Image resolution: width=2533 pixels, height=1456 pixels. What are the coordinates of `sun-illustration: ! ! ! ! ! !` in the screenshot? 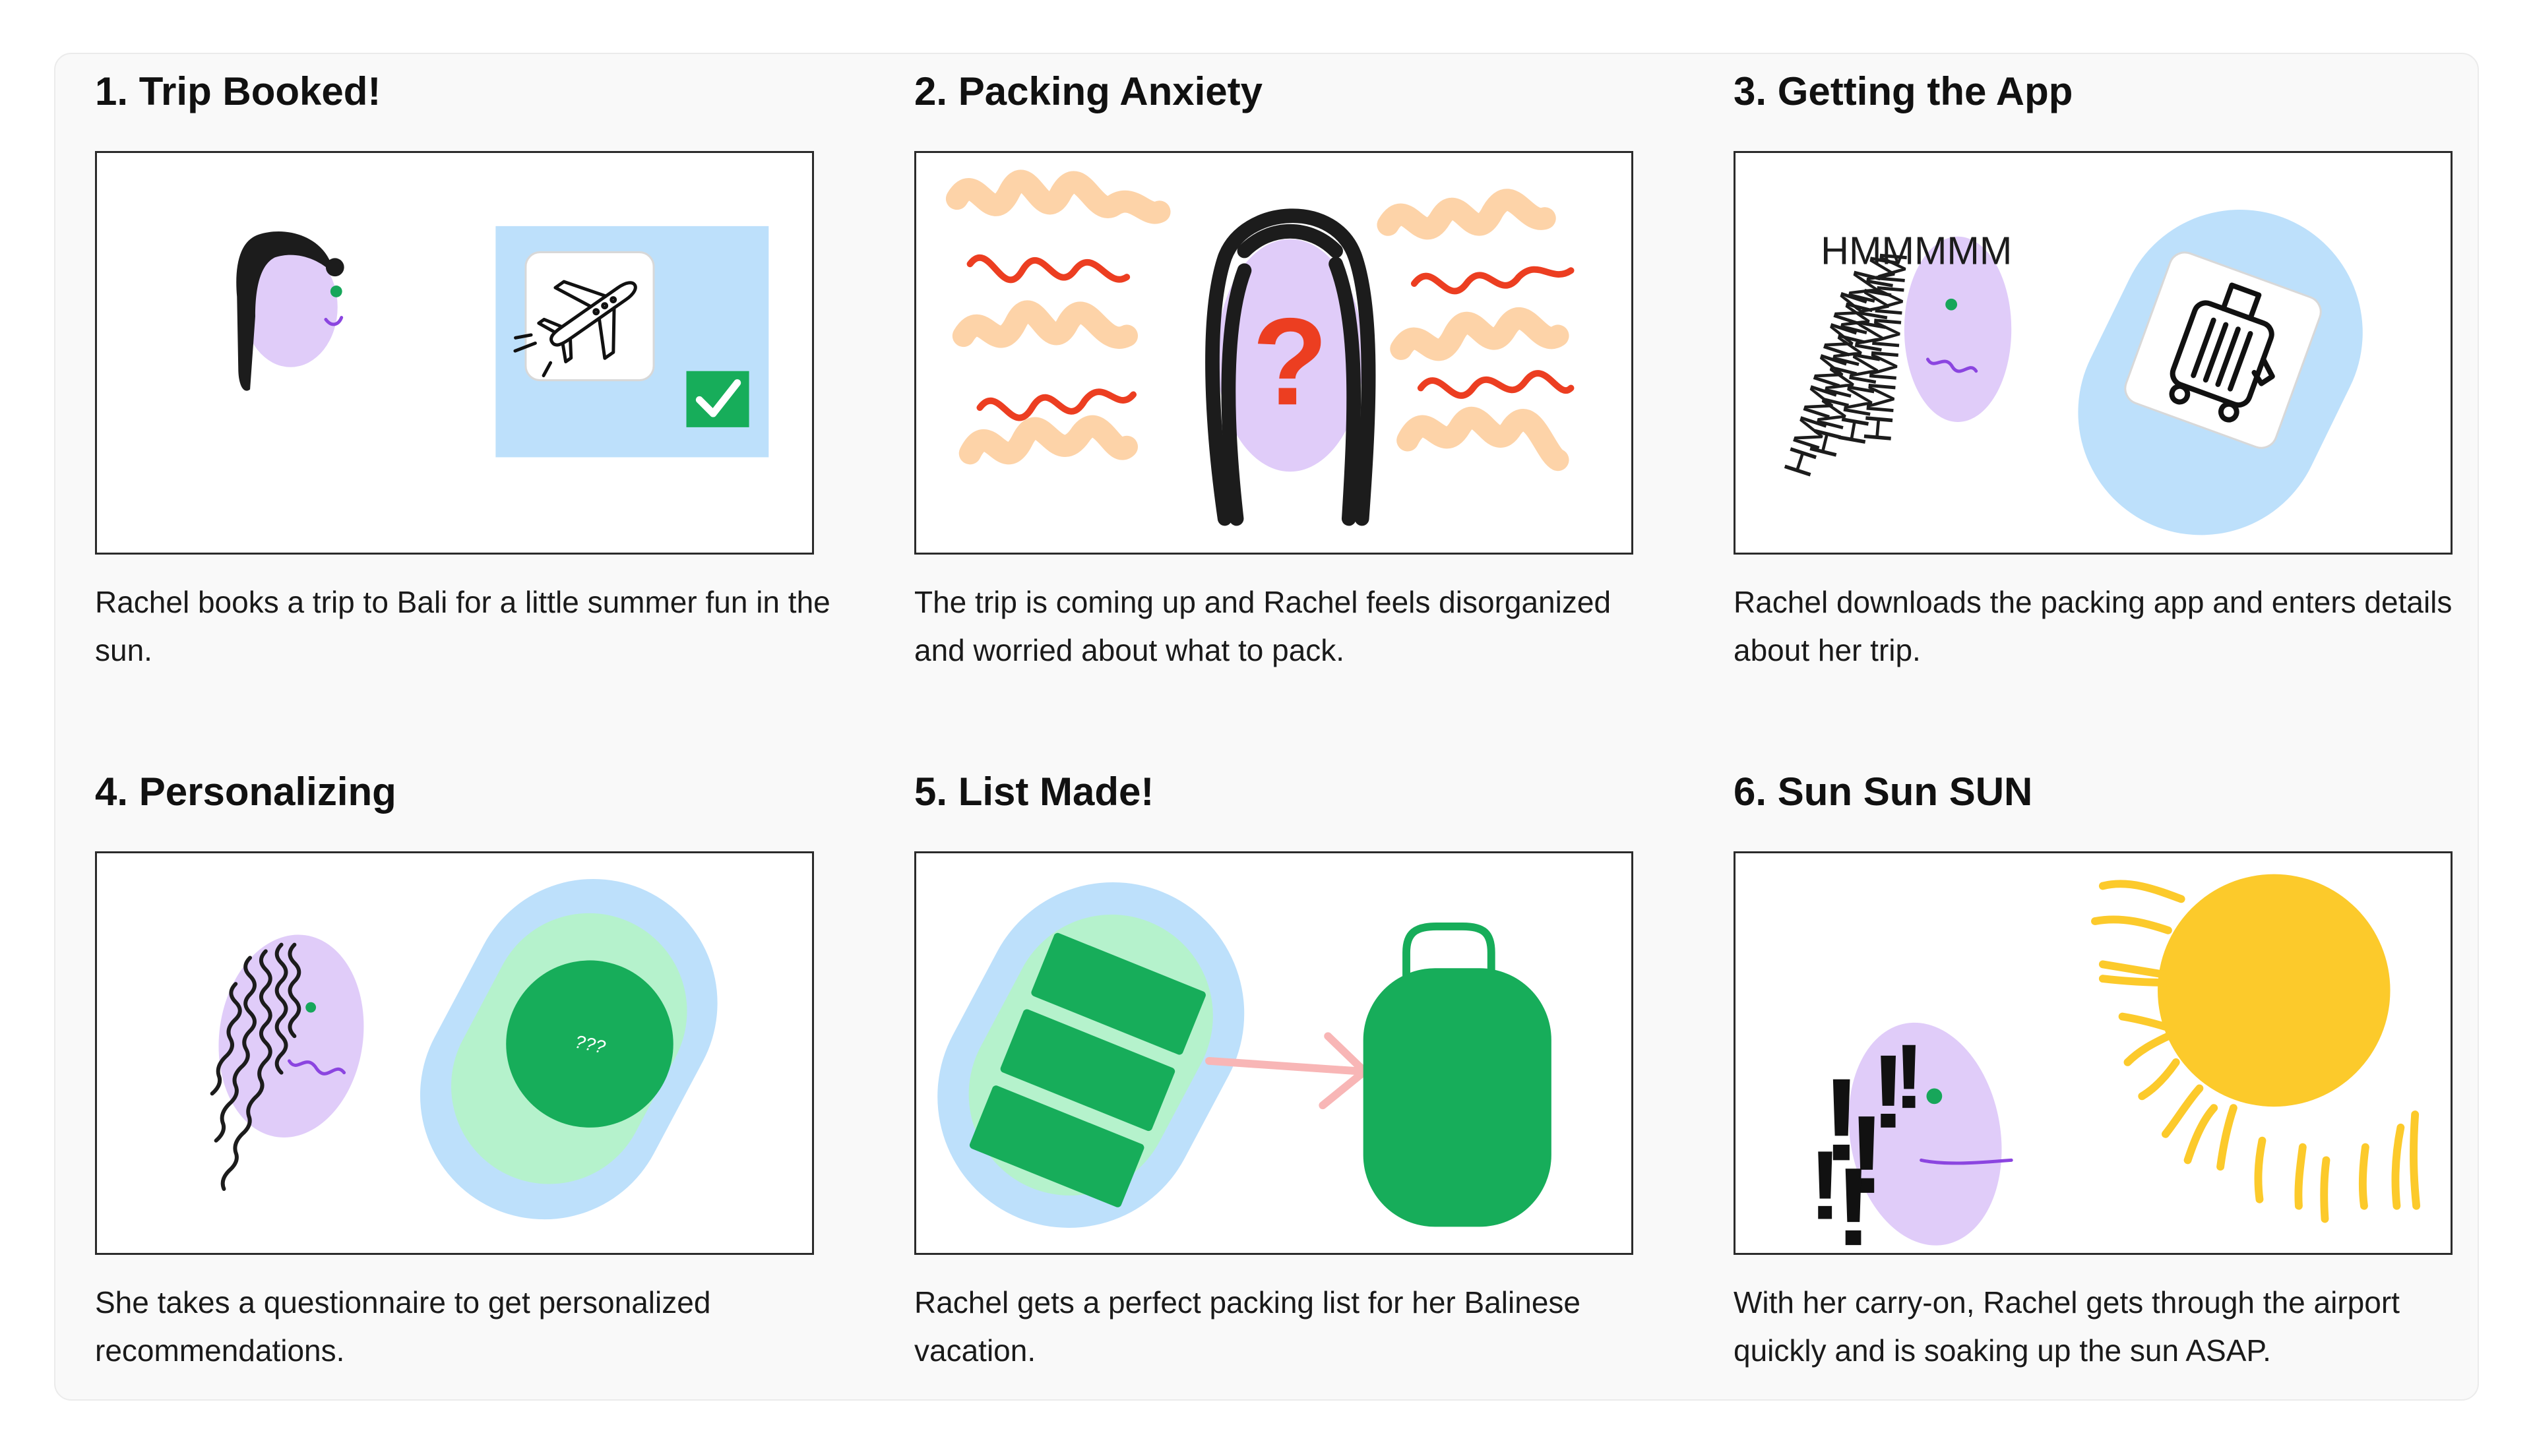 It's located at (2115, 1063).